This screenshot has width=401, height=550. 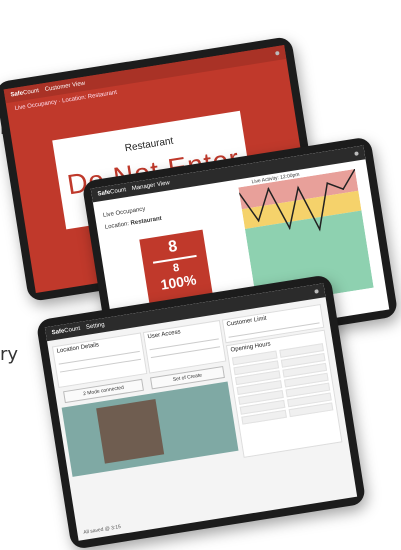 I want to click on view-title: Setting, so click(x=95, y=326).